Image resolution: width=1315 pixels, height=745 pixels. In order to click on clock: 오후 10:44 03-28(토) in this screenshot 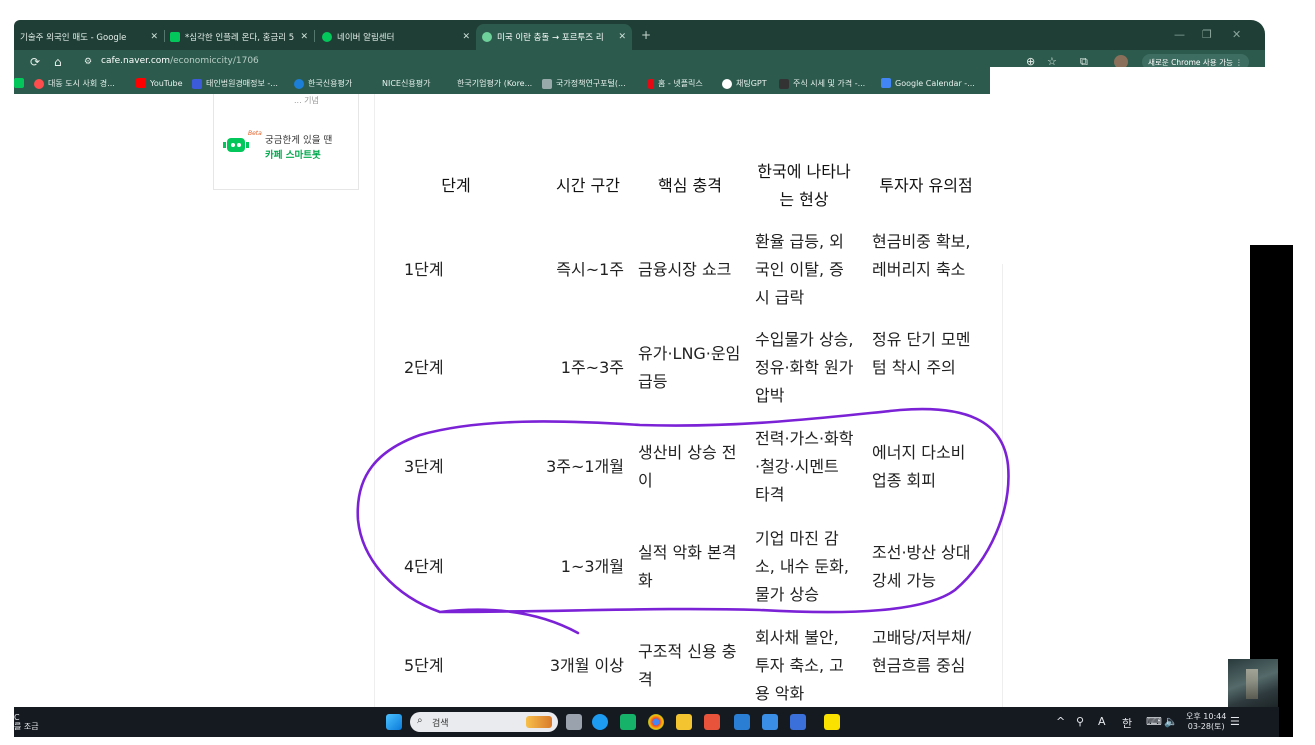, I will do `click(1206, 722)`.